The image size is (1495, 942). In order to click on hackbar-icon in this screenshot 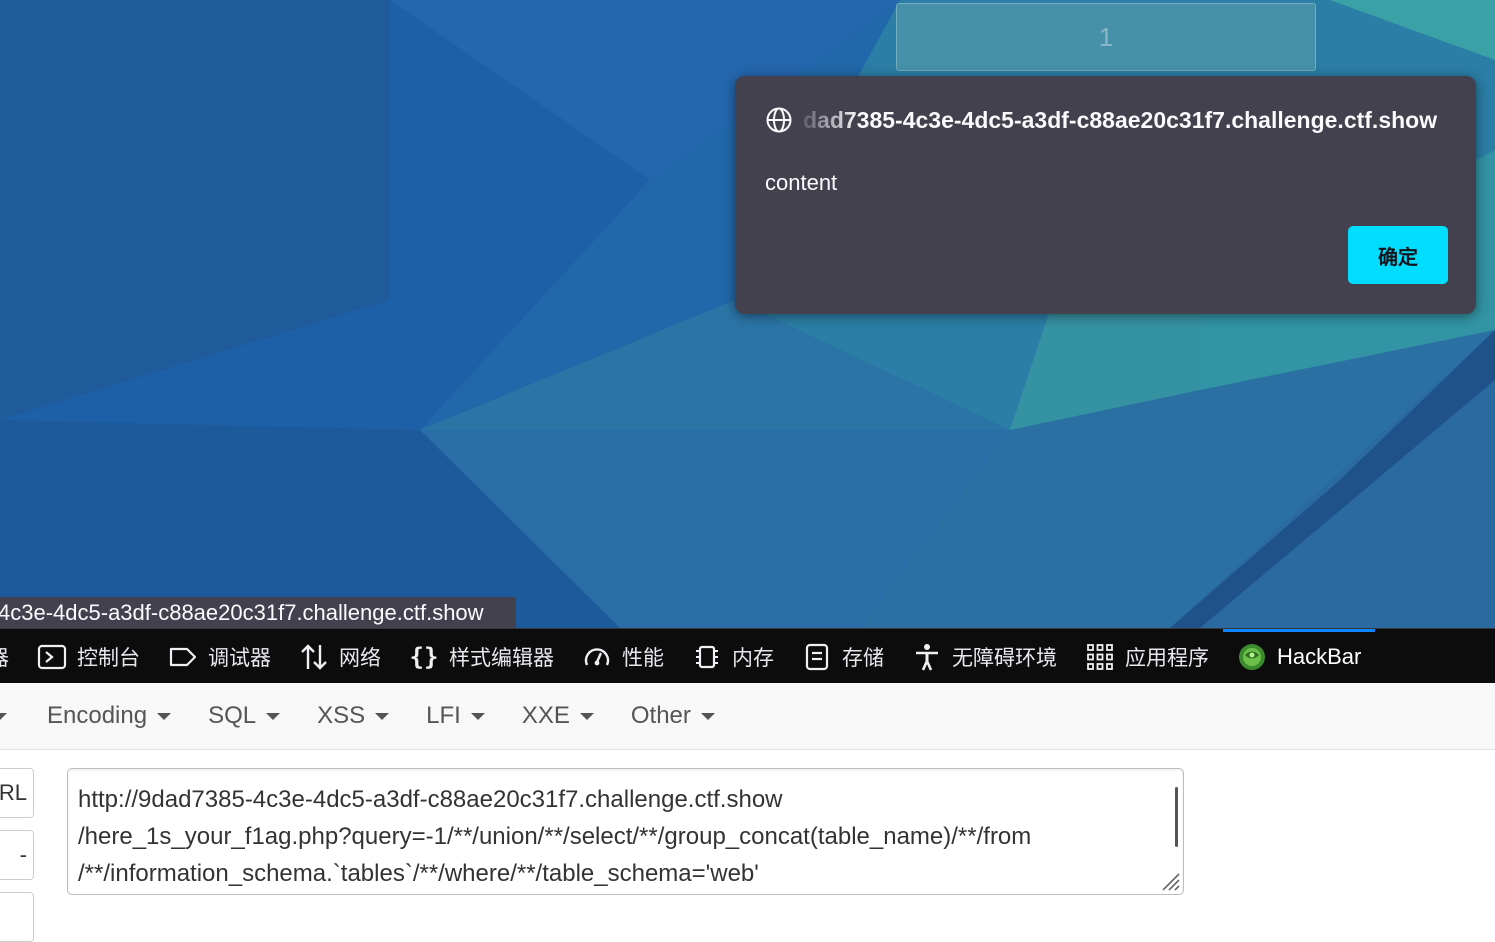, I will do `click(1252, 656)`.